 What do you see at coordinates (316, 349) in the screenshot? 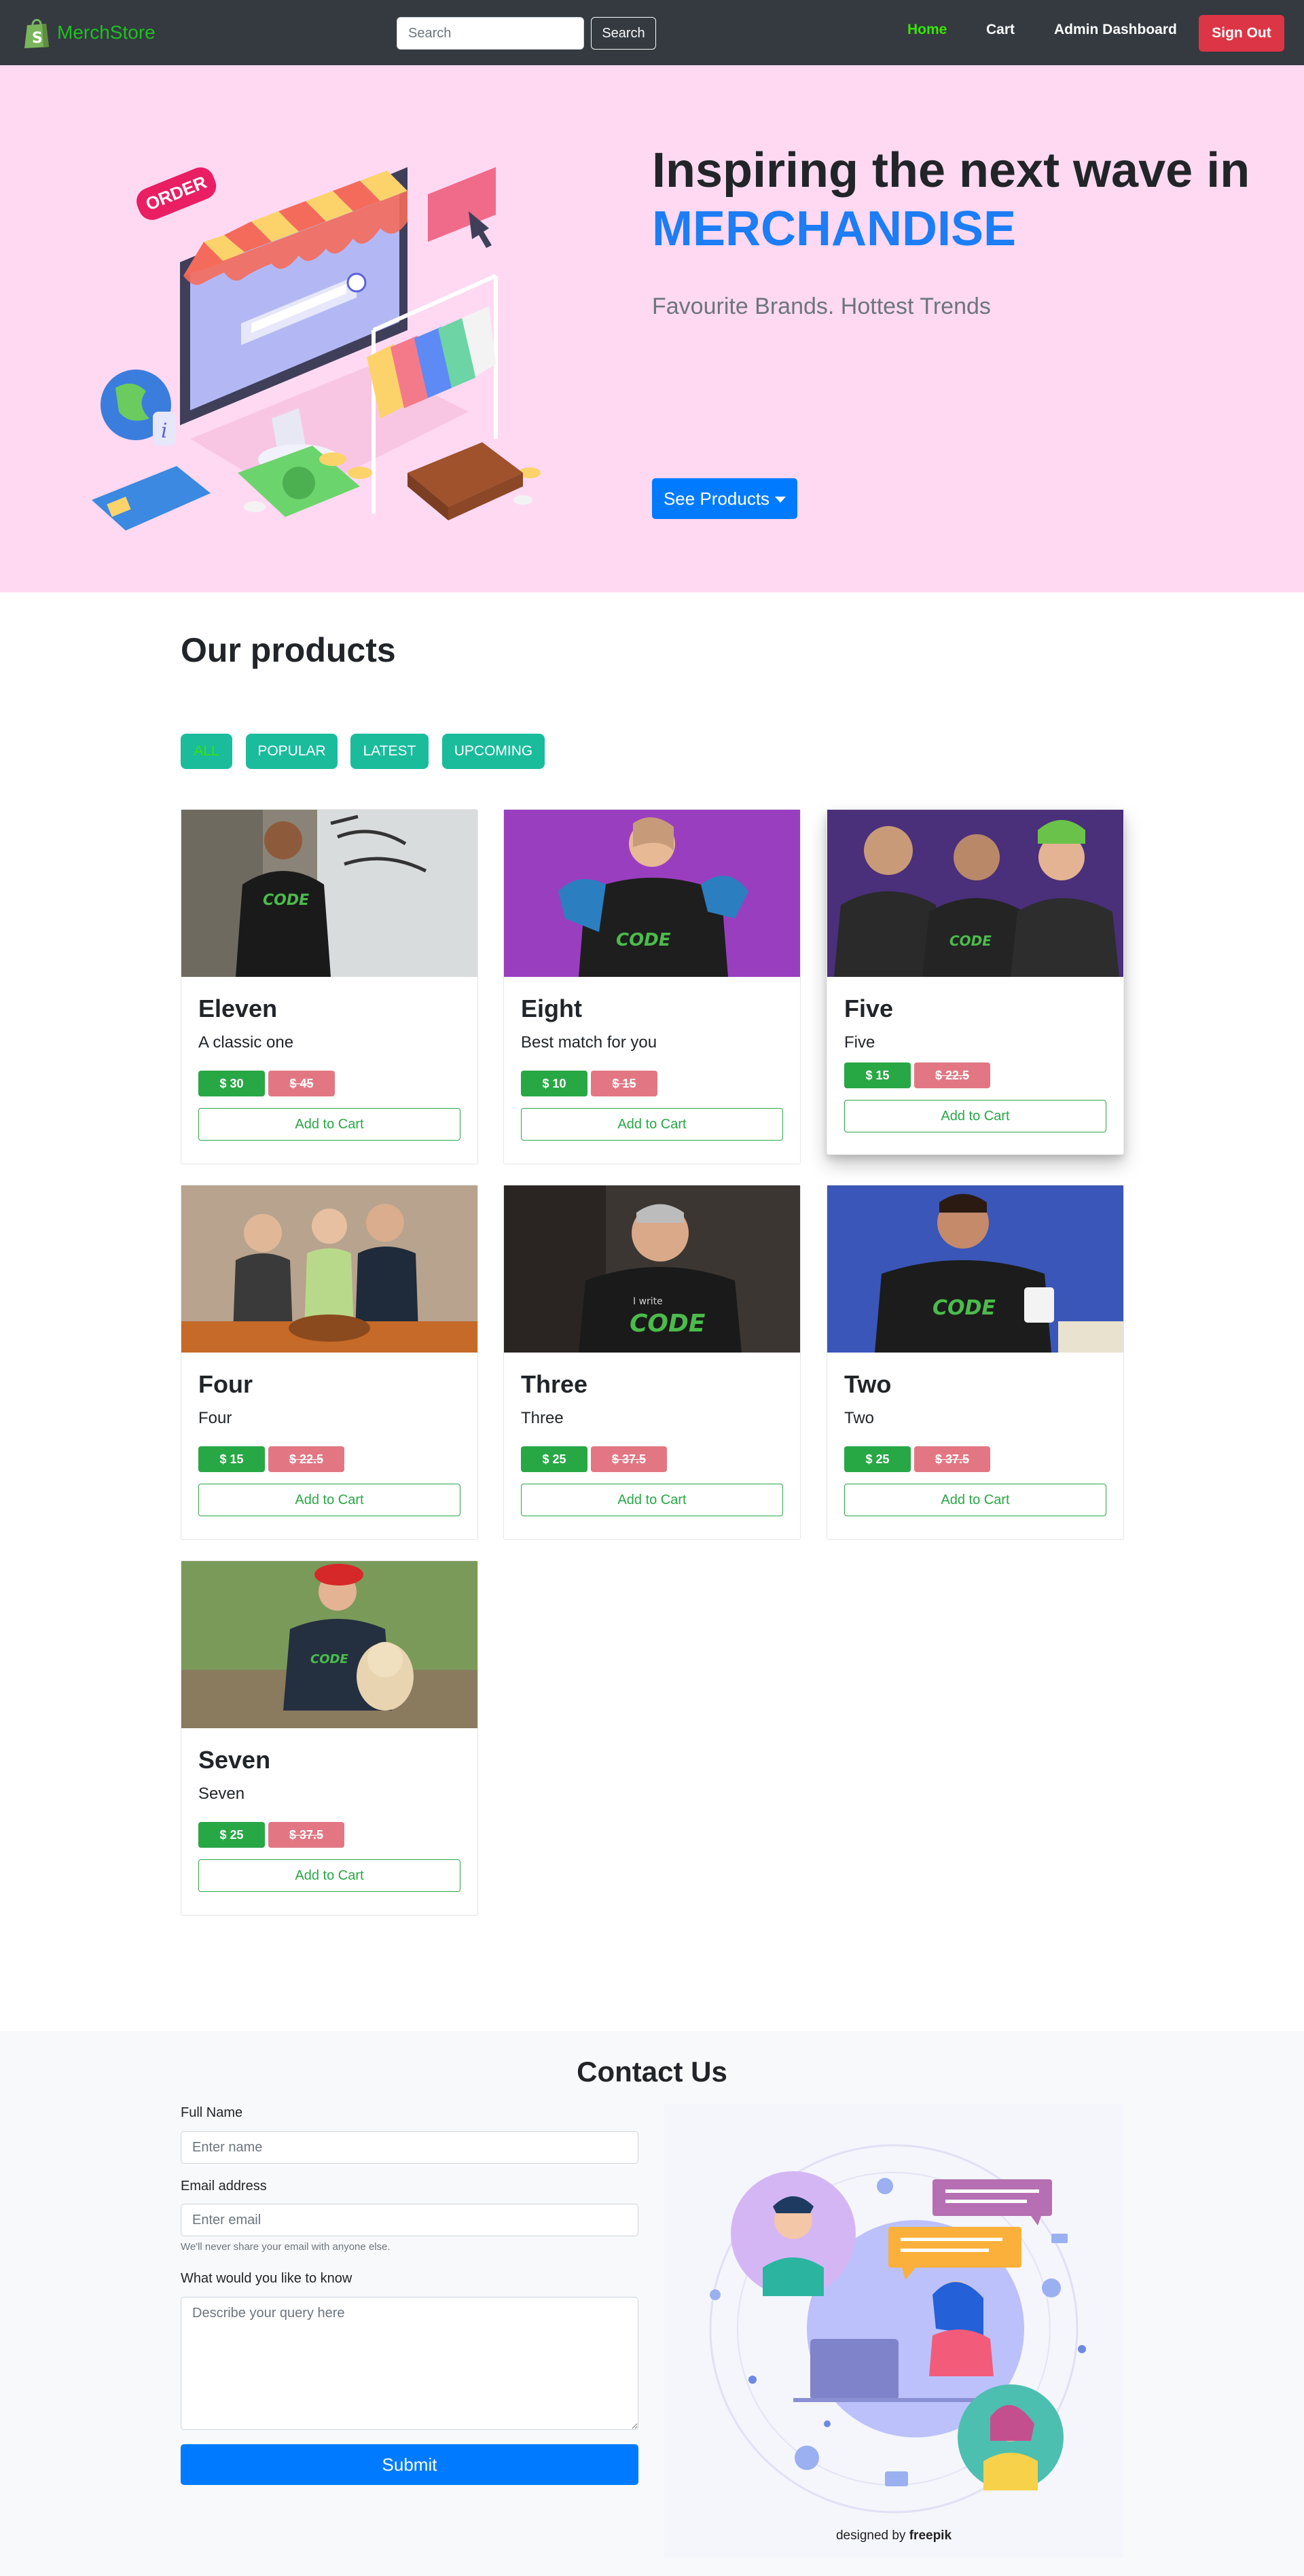
I see `online-shopping-illustration: ORDER i` at bounding box center [316, 349].